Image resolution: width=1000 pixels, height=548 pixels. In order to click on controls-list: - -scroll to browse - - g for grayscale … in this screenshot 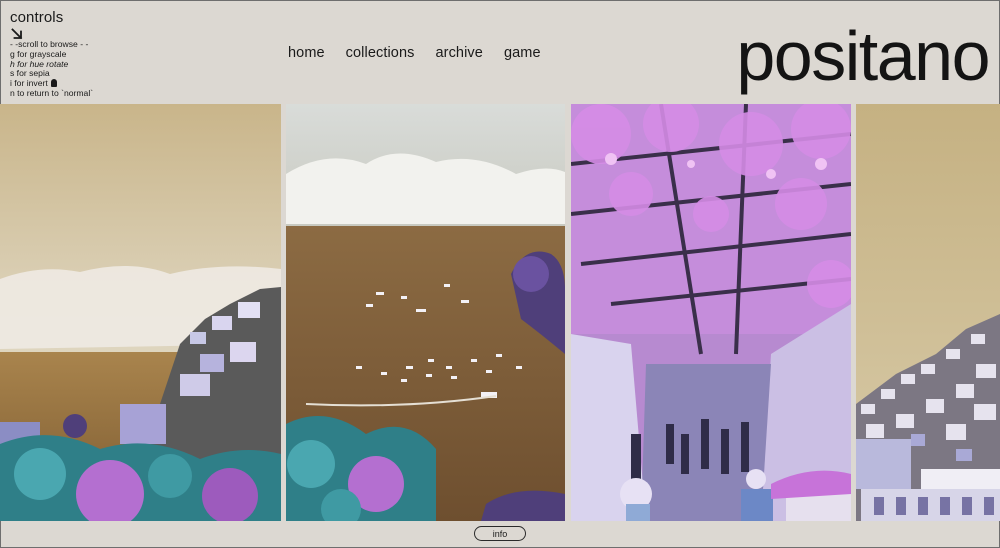, I will do `click(75, 69)`.